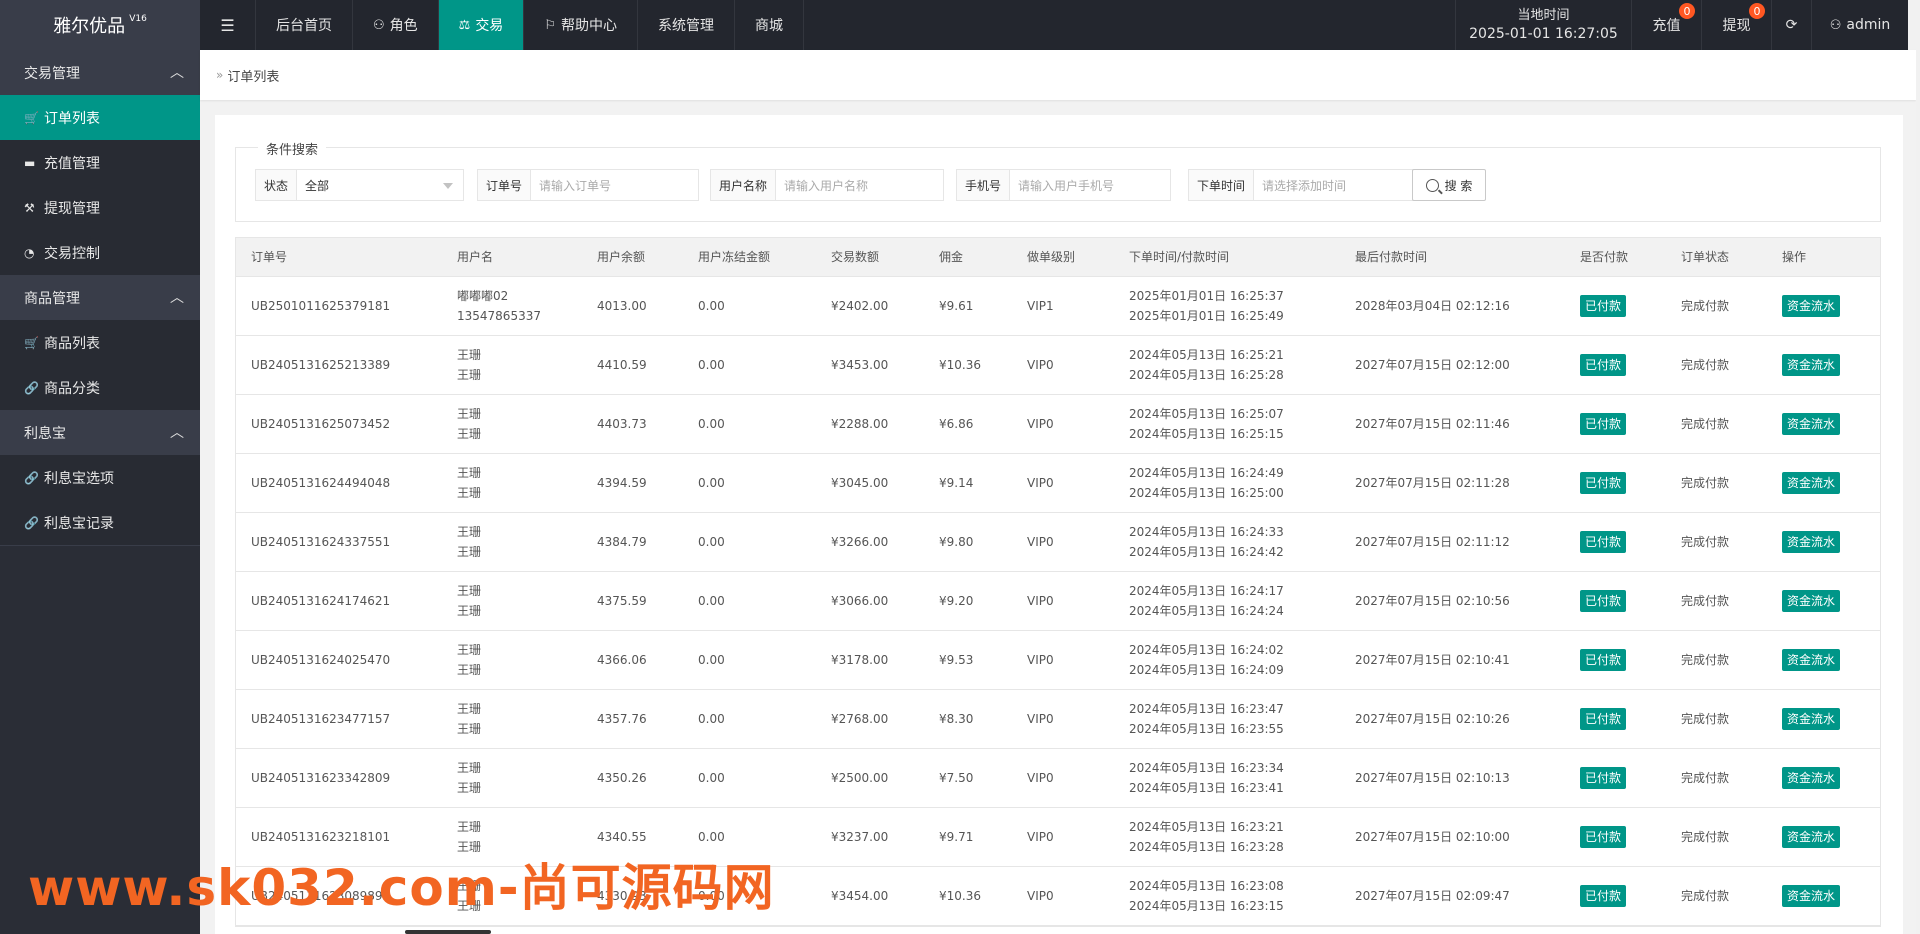 This screenshot has width=1920, height=934. What do you see at coordinates (448, 932) in the screenshot?
I see `horizontal-scroll-thumb` at bounding box center [448, 932].